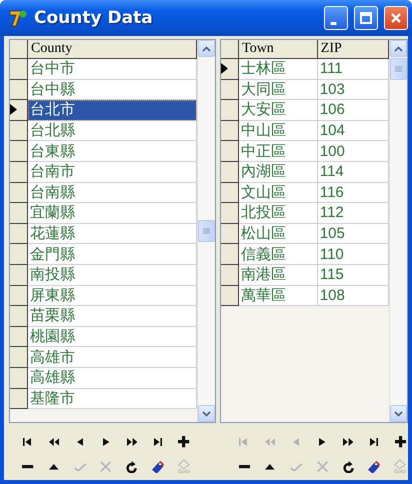 The height and width of the screenshot is (484, 412). Describe the element at coordinates (113, 378) in the screenshot. I see `table-cell: 高雄縣` at that location.